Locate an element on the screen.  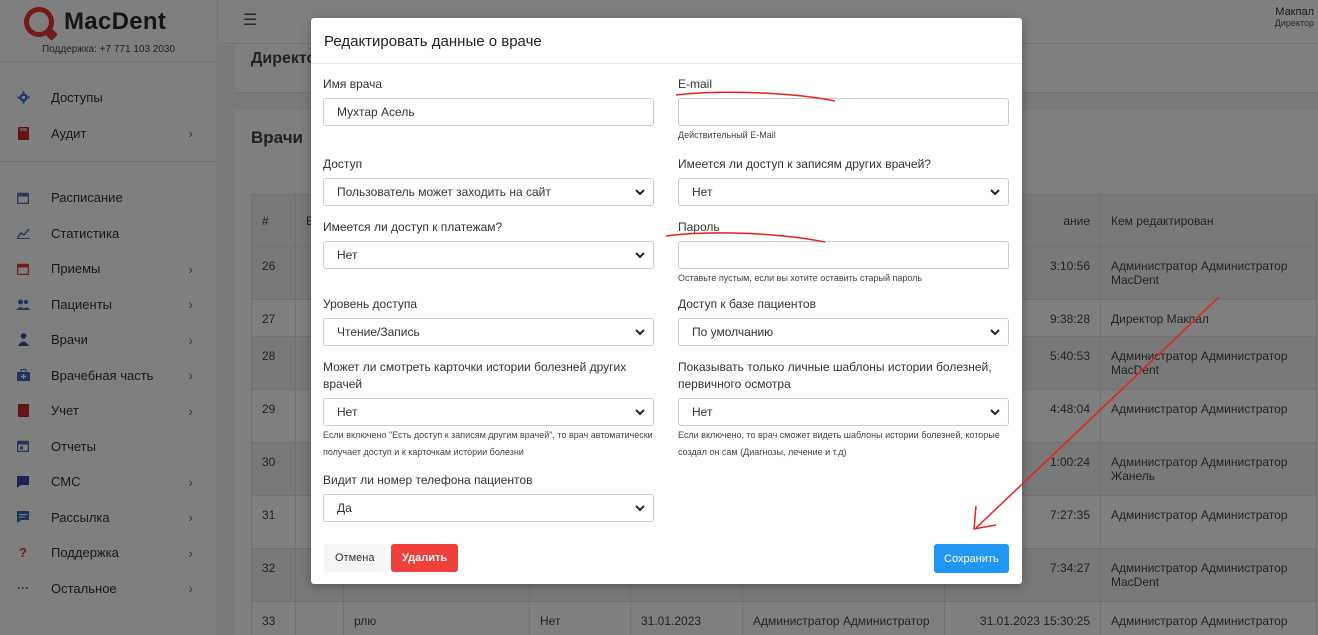
phone-visibility-field-group: Видит ли номер телефона пациентов Да is located at coordinates (488, 497).